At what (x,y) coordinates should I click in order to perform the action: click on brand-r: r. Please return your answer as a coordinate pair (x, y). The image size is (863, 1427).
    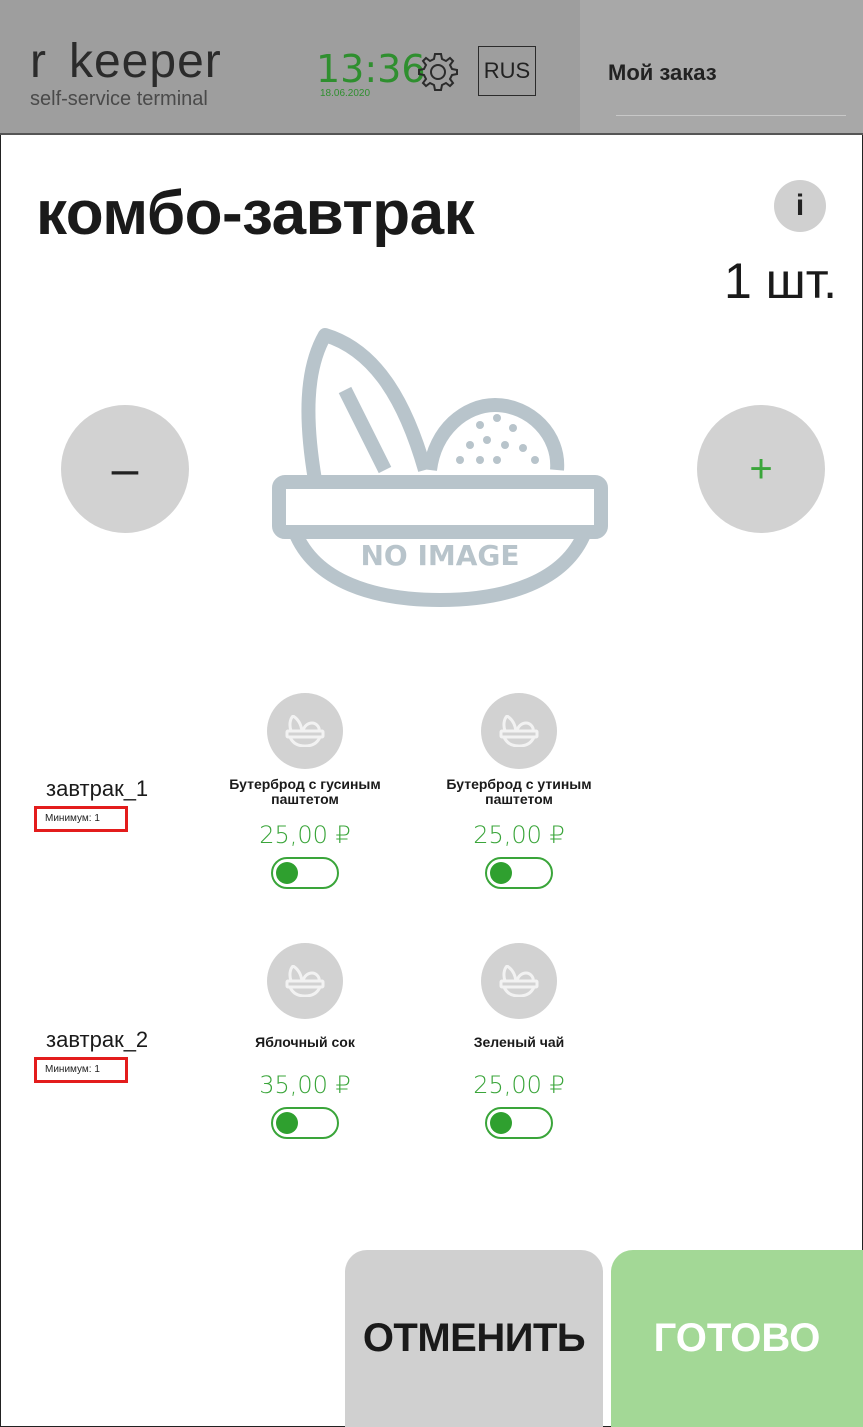
    Looking at the image, I should click on (38, 61).